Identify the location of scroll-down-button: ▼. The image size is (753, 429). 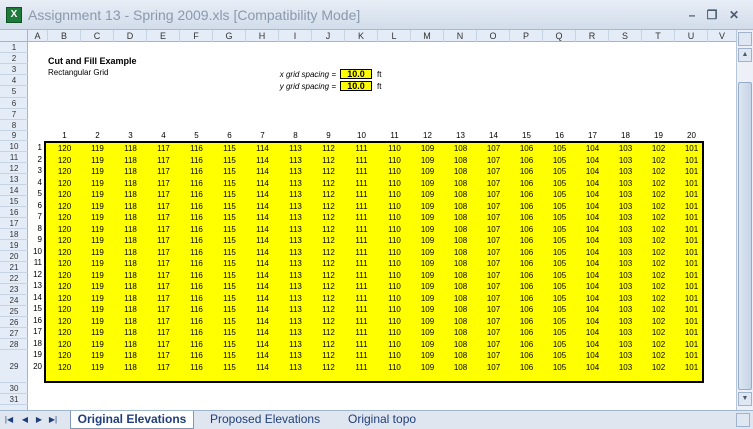
(745, 399).